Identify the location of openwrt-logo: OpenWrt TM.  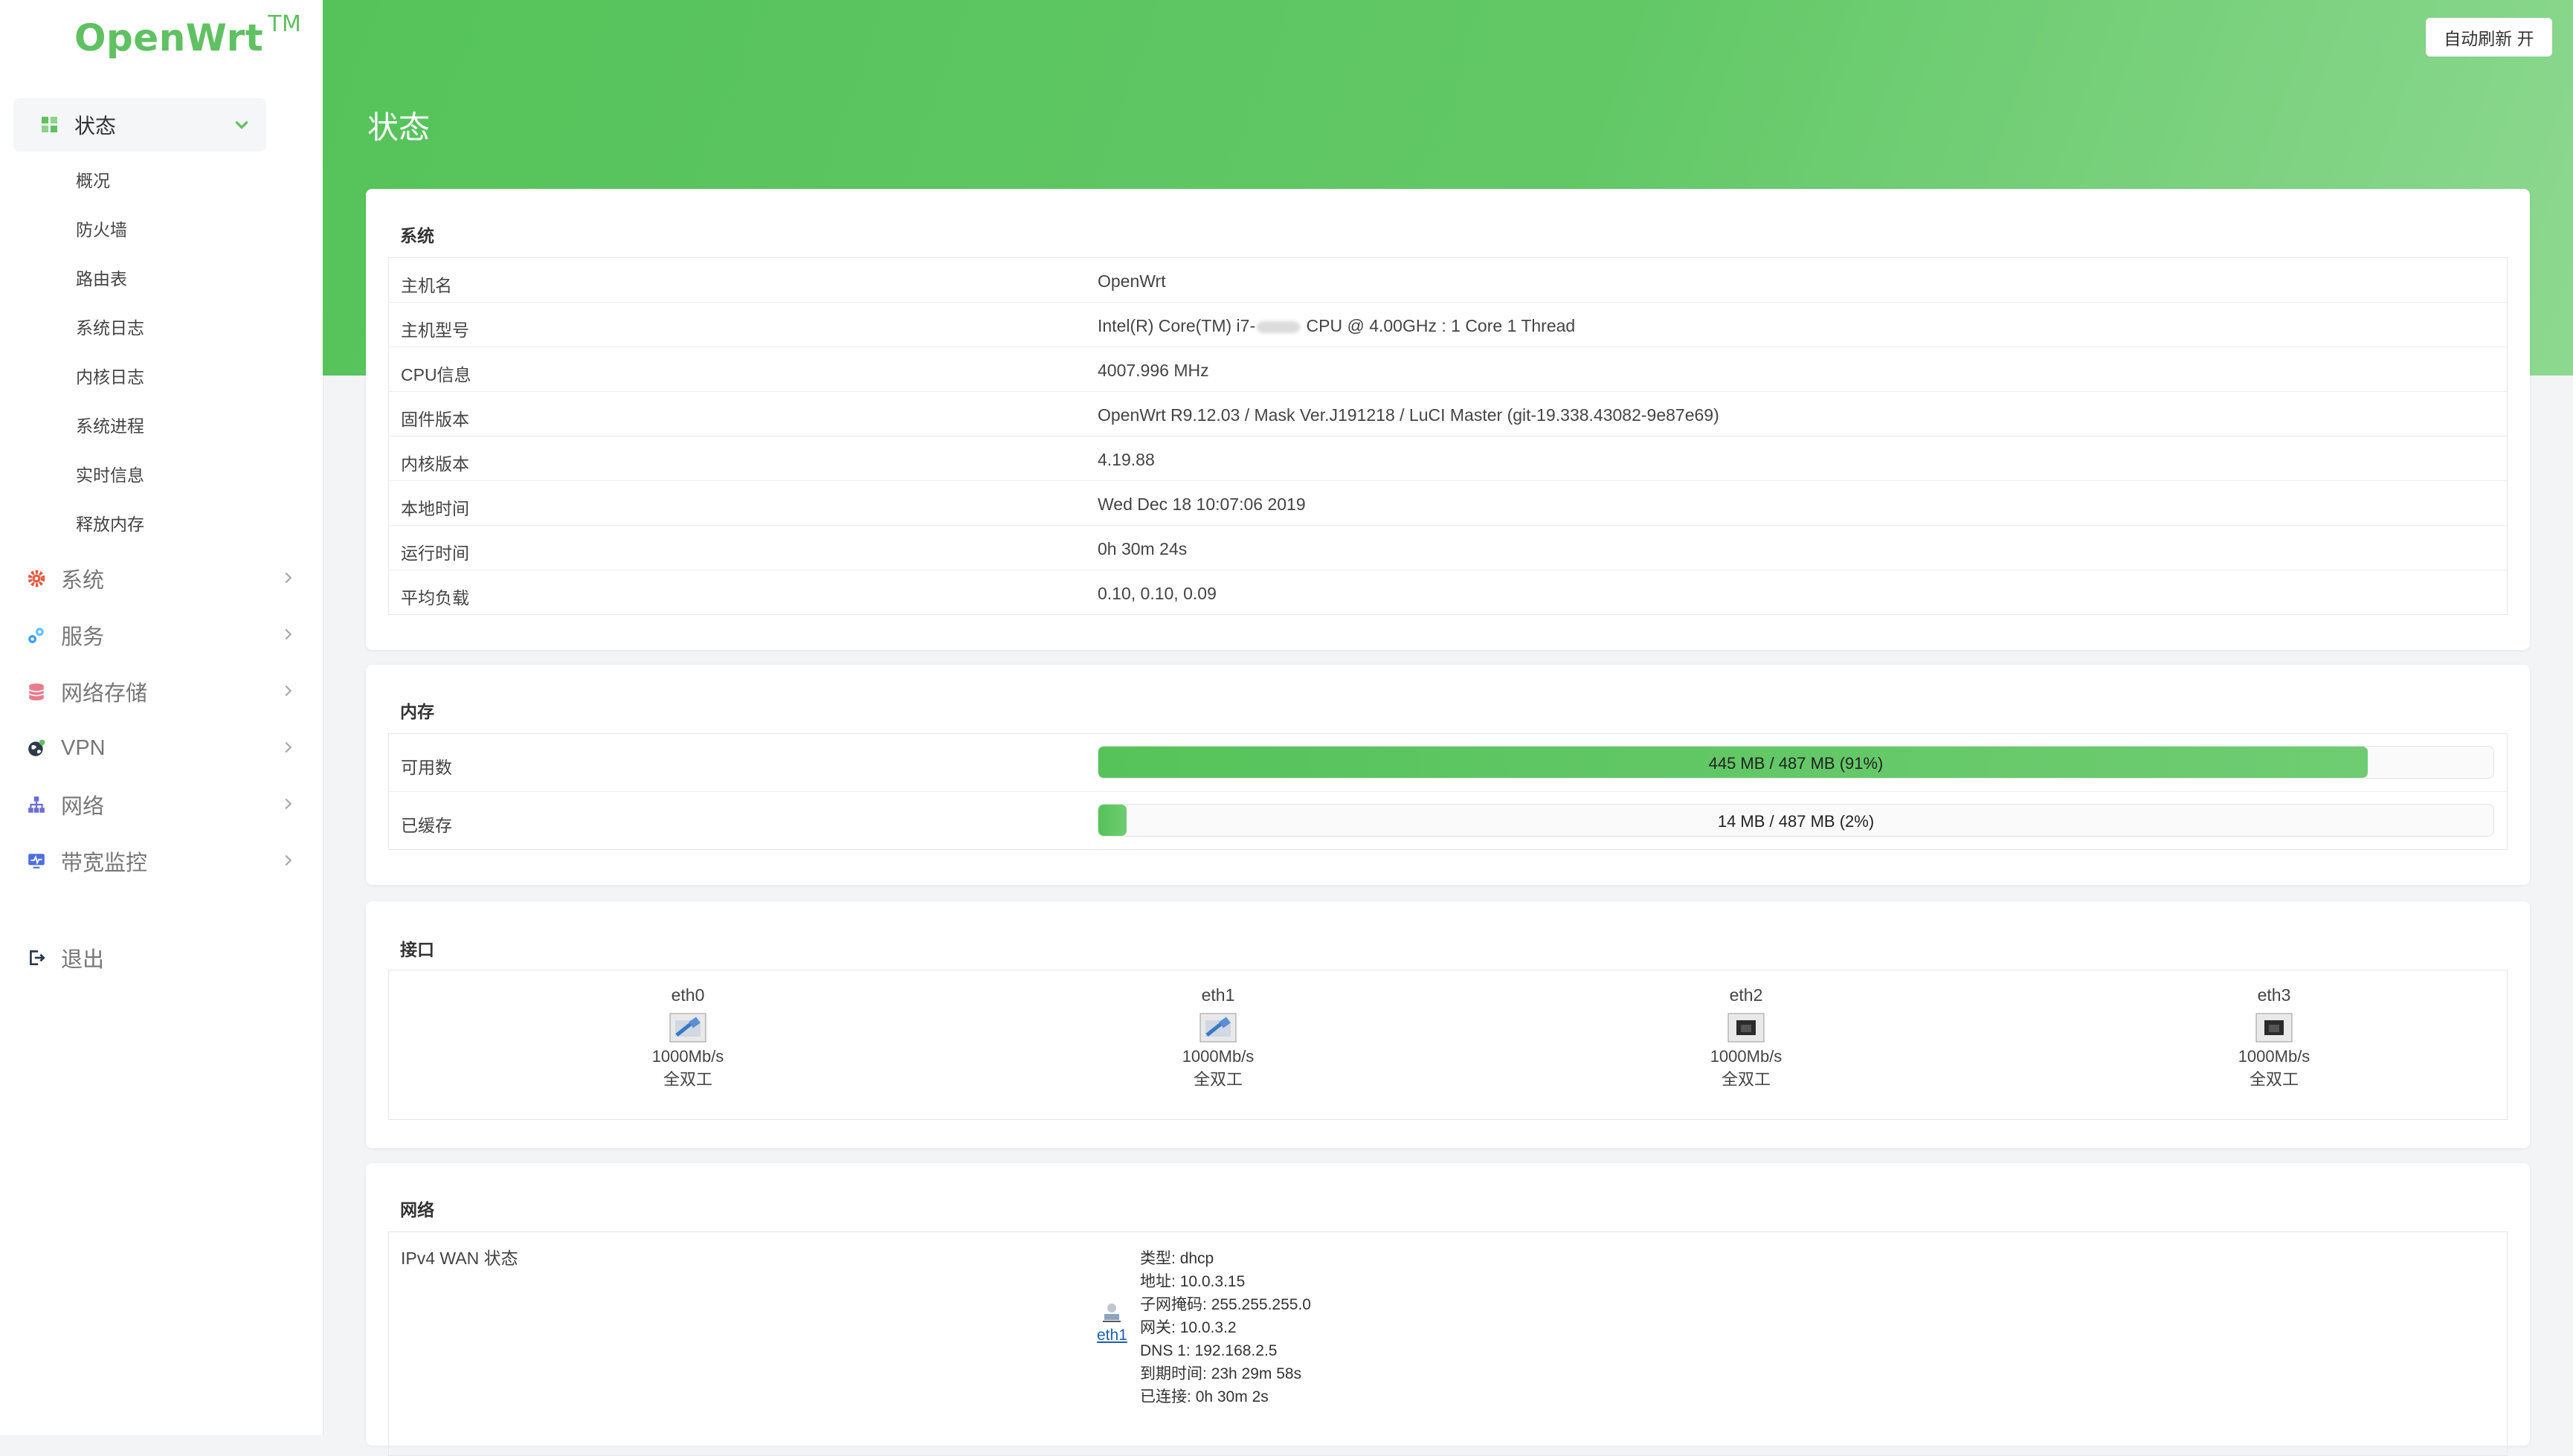
(187, 39).